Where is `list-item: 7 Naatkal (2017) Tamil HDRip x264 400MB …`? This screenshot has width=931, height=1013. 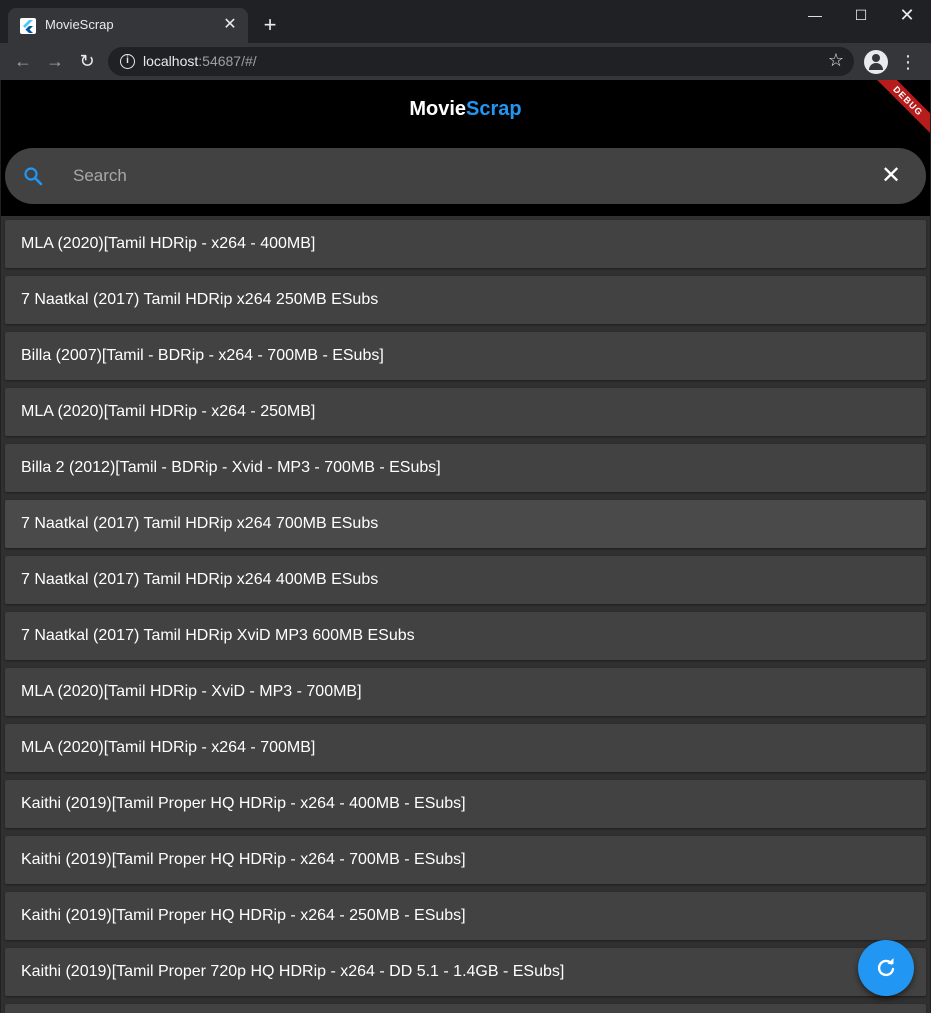 list-item: 7 Naatkal (2017) Tamil HDRip x264 400MB … is located at coordinates (465, 580).